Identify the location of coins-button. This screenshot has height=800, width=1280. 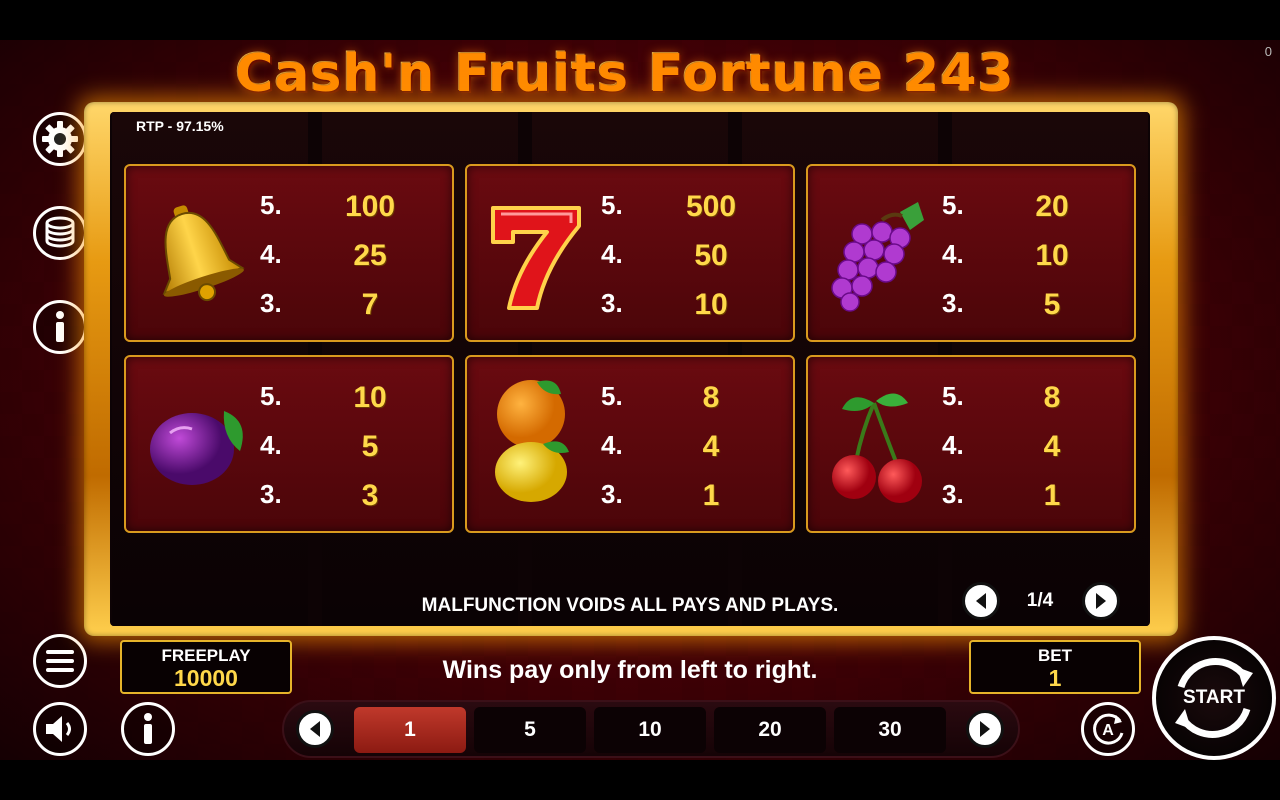
(60, 233).